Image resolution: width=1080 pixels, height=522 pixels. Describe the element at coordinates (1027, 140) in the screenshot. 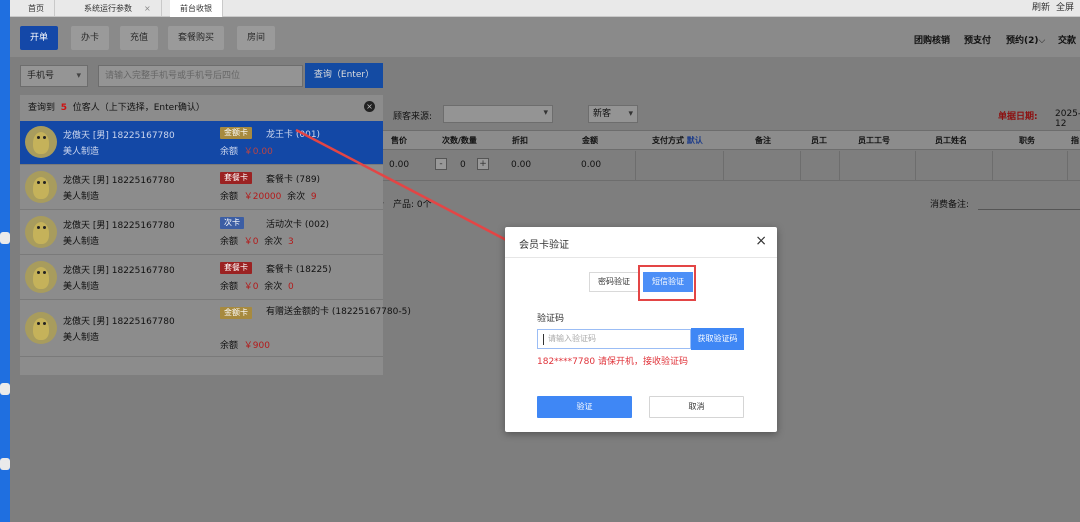

I see `col-position: 职务` at that location.